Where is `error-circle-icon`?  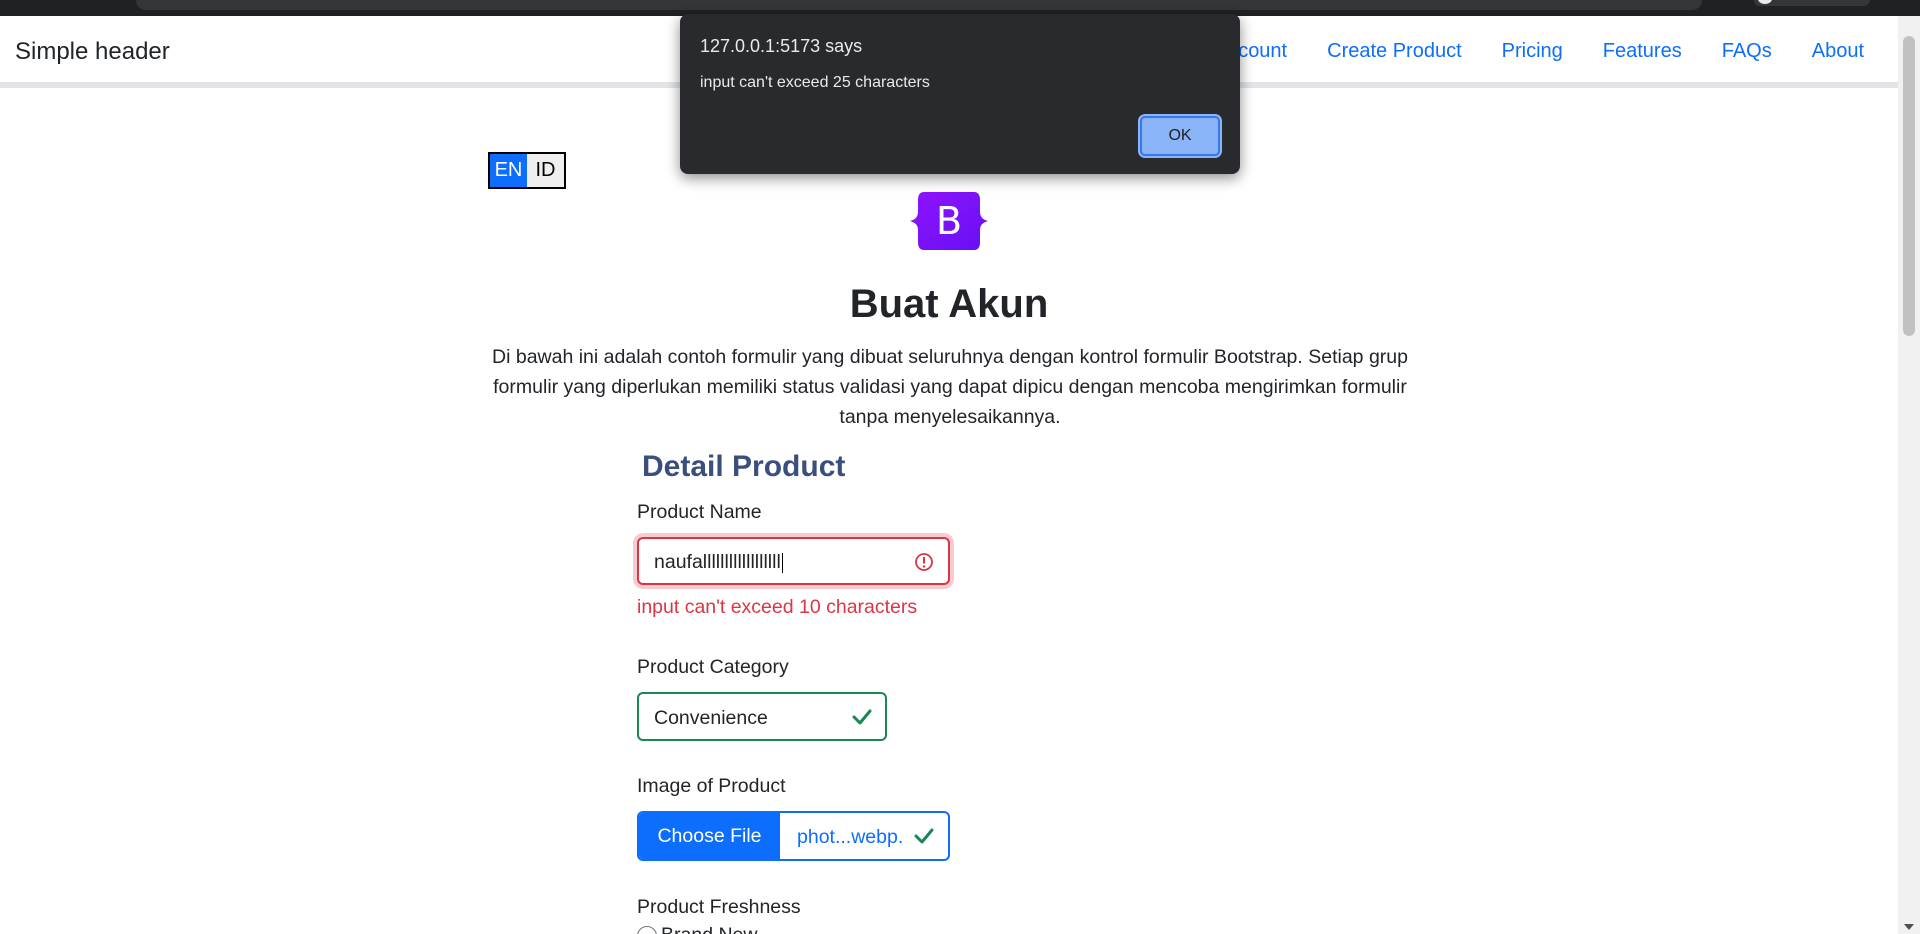
error-circle-icon is located at coordinates (924, 562).